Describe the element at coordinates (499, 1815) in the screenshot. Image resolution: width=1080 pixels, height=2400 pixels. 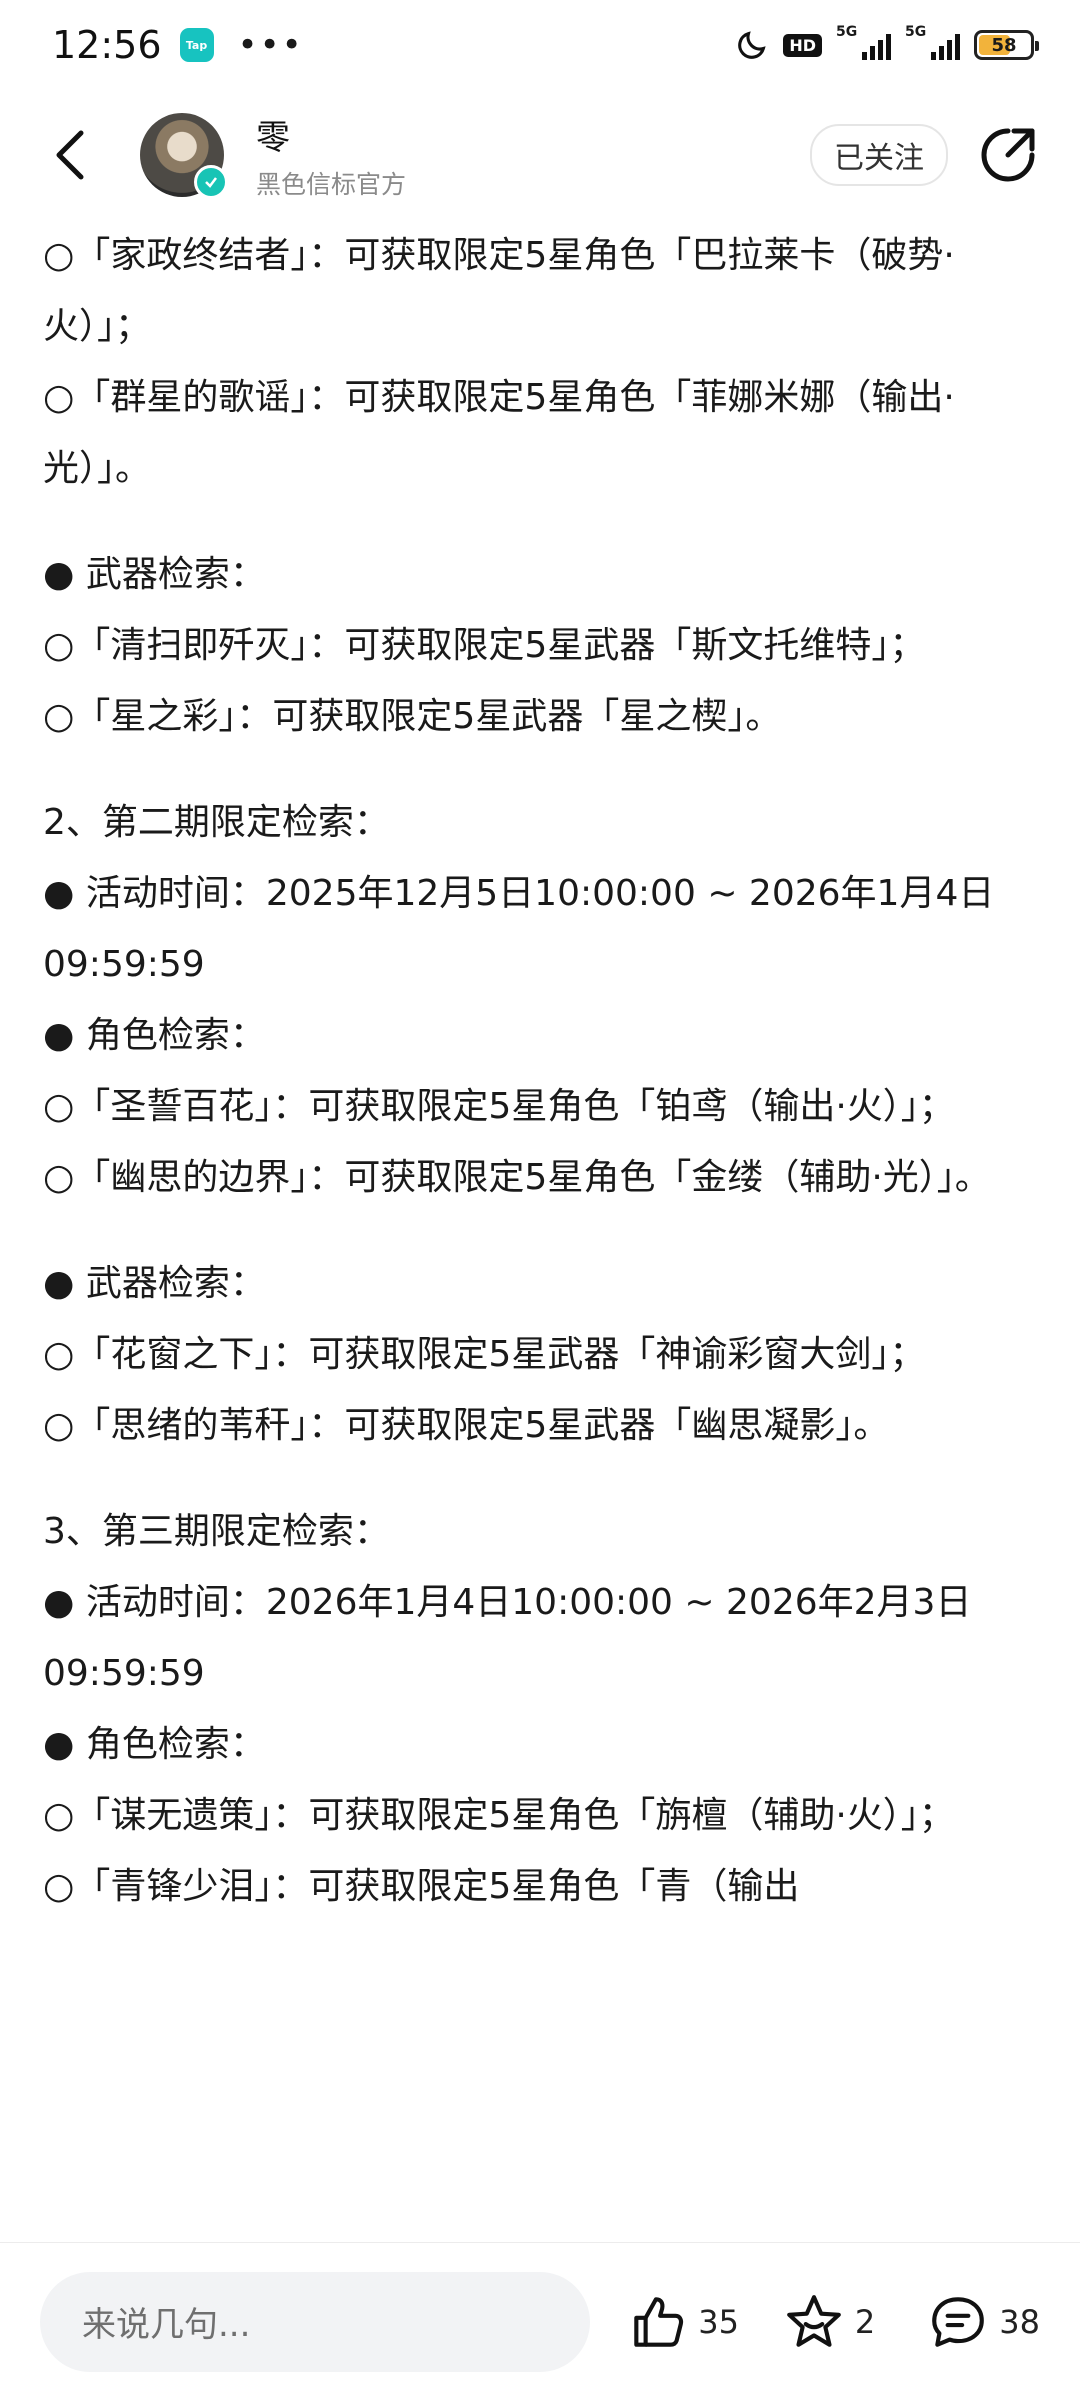
I see `content-paragraph: ○「谋无遗策」：可获取限定5星角色「旃檀（辅助·火）」；` at that location.